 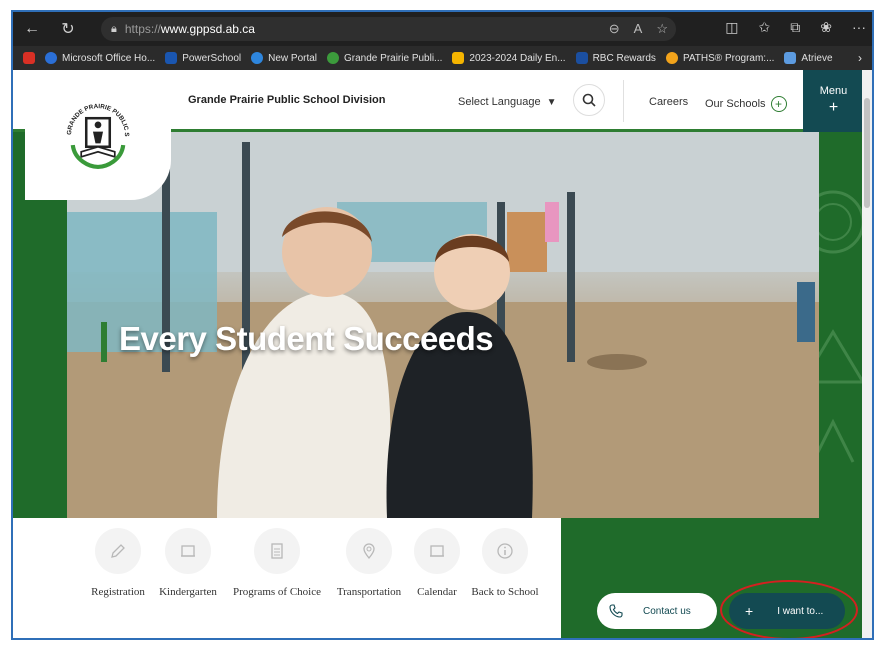 What do you see at coordinates (867, 354) in the screenshot?
I see `page-scrollbar` at bounding box center [867, 354].